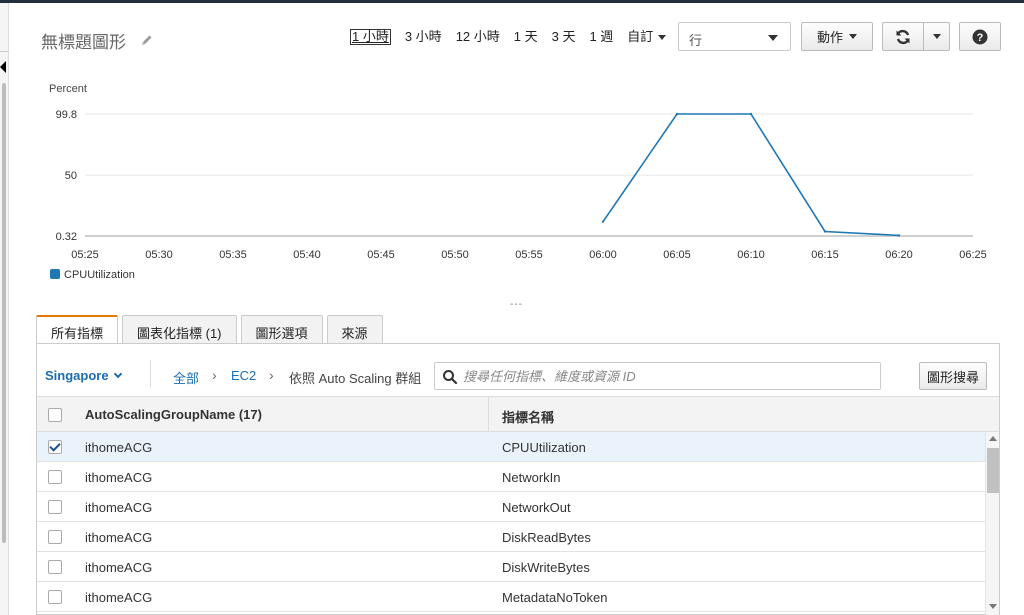  What do you see at coordinates (173, 414) in the screenshot?
I see `column-header-group: AutoScalingGroupName (17)` at bounding box center [173, 414].